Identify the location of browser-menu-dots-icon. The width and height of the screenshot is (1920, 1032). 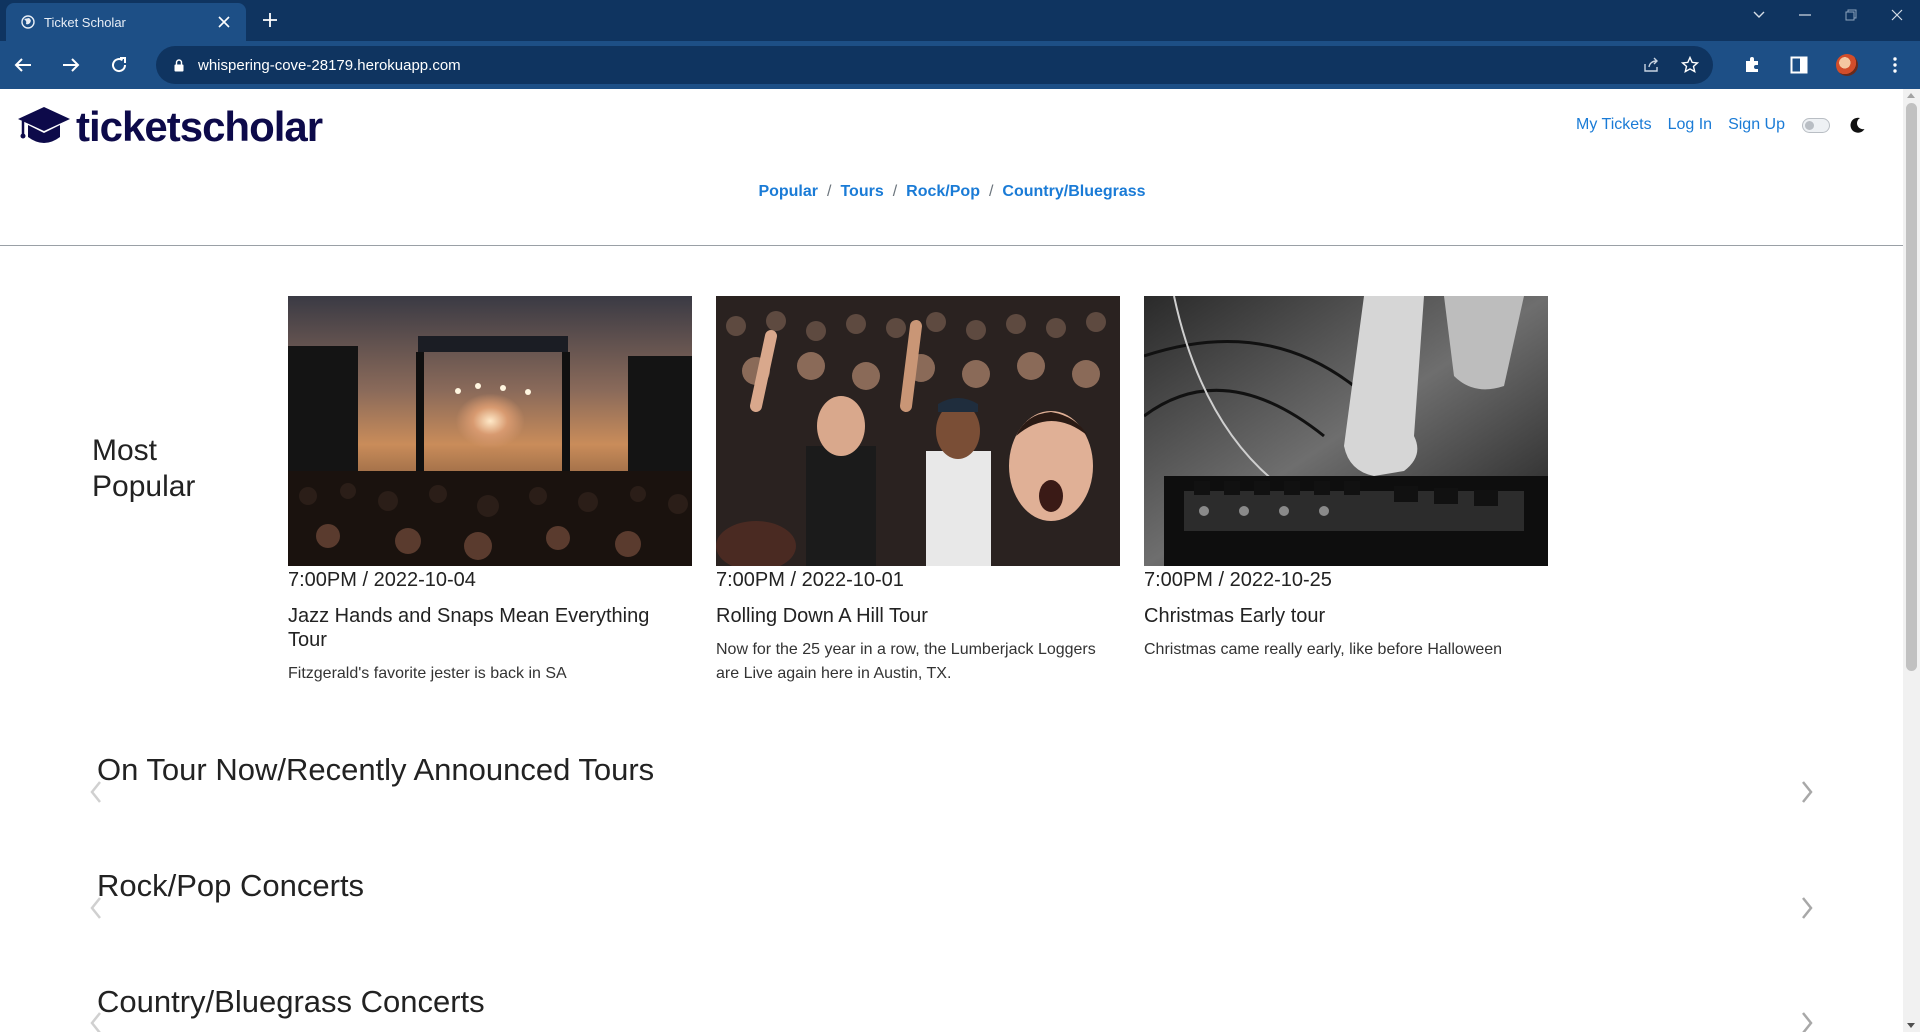
(1895, 65).